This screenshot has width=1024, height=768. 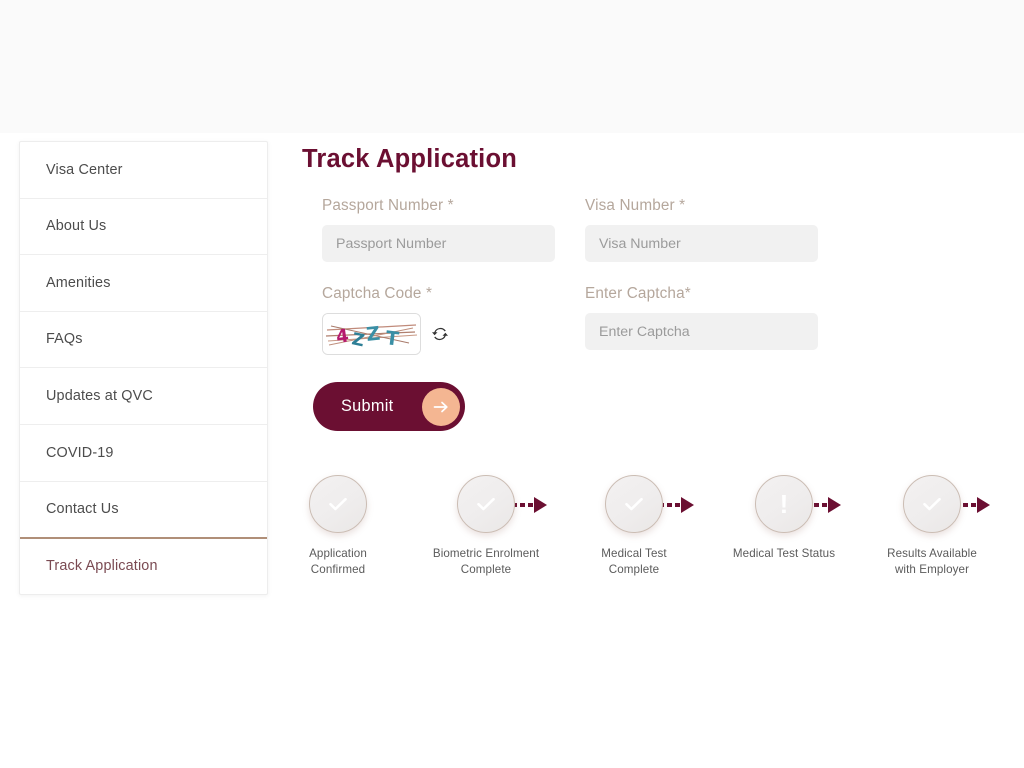 I want to click on sidebar-item-label: Track Application, so click(x=102, y=566).